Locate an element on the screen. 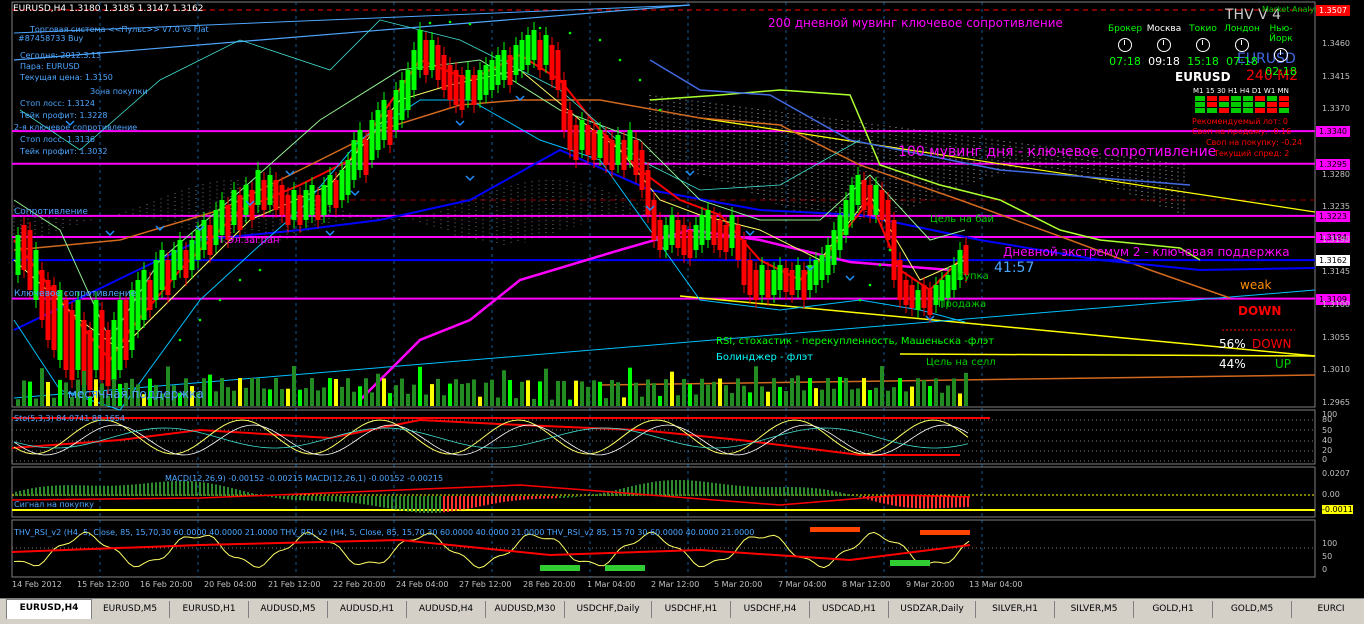 The width and height of the screenshot is (1364, 624). chart-tab-0: EURUSD,H4 is located at coordinates (49, 609).